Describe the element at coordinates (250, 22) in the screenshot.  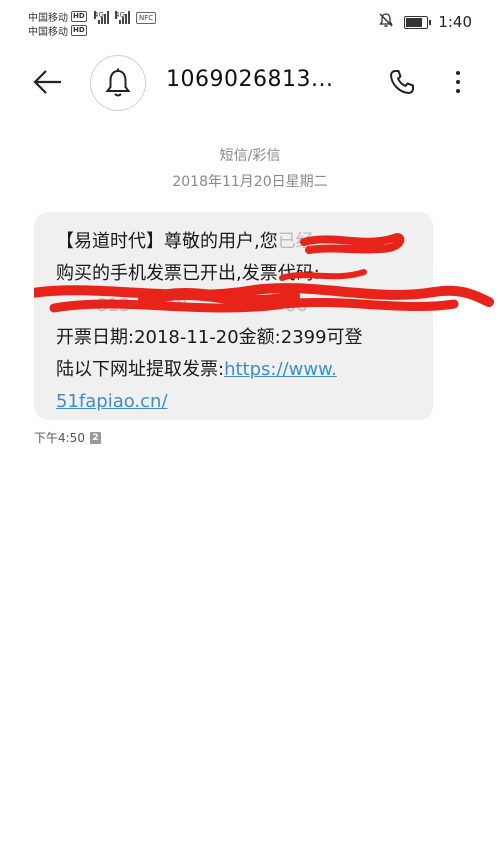
I see `status-bar: 中国移动 HD 中国移动 HD 4G 4G NFC 1:40` at that location.